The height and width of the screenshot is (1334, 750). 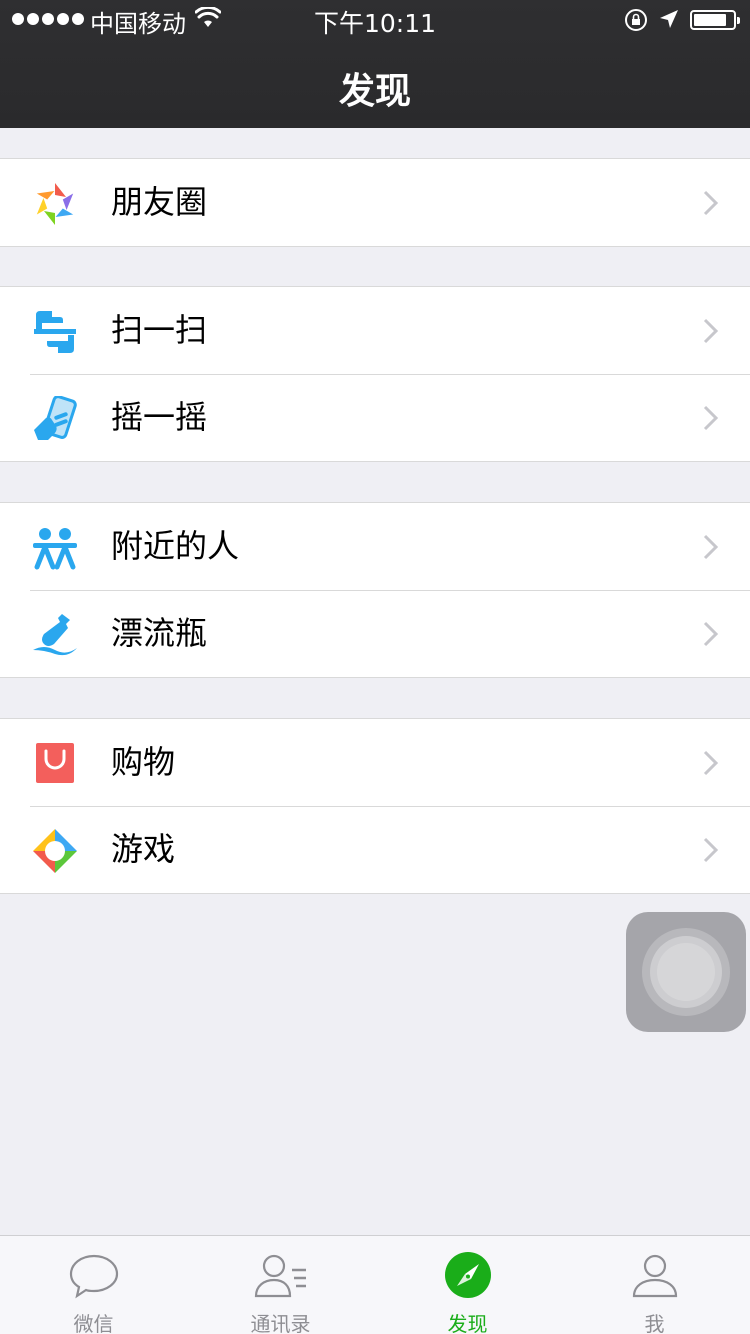 What do you see at coordinates (375, 20) in the screenshot?
I see `status-bar: 中国移动 下午10:11` at bounding box center [375, 20].